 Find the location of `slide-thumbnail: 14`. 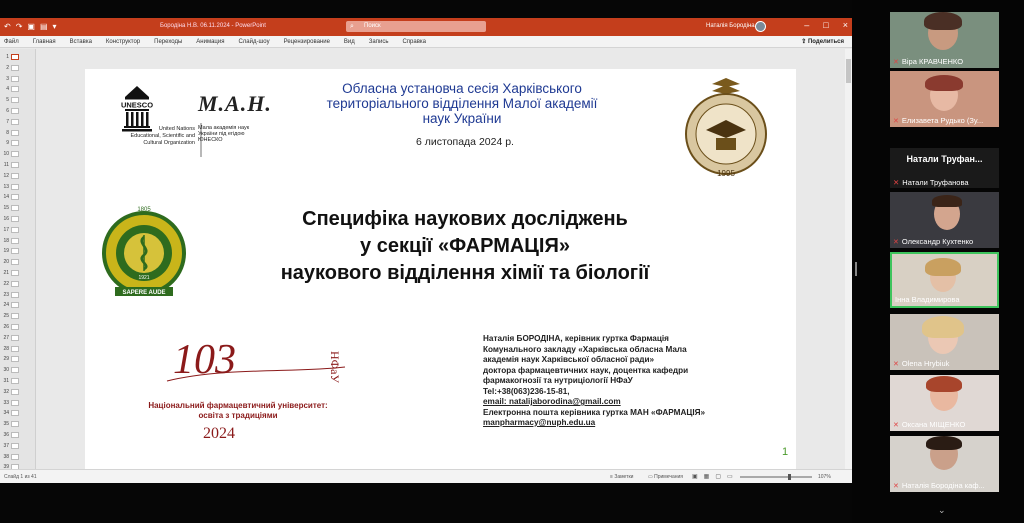

slide-thumbnail: 14 is located at coordinates (17, 197).